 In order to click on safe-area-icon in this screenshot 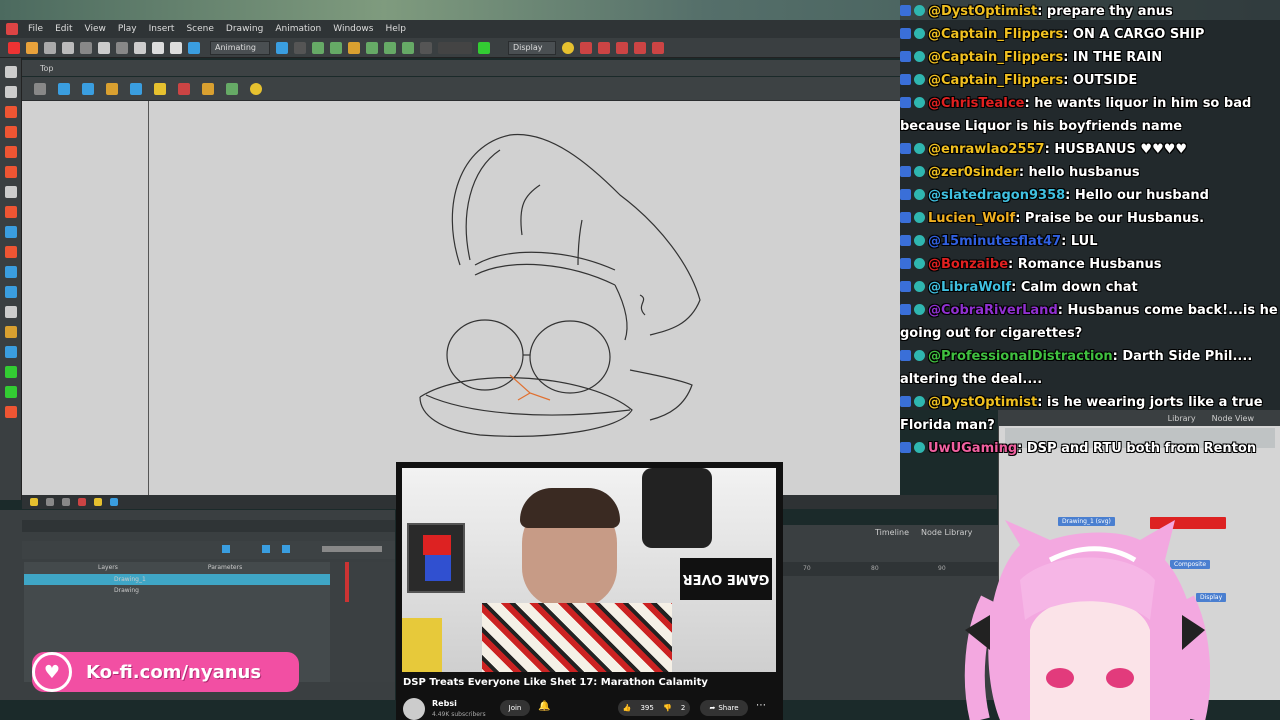, I will do `click(112, 88)`.